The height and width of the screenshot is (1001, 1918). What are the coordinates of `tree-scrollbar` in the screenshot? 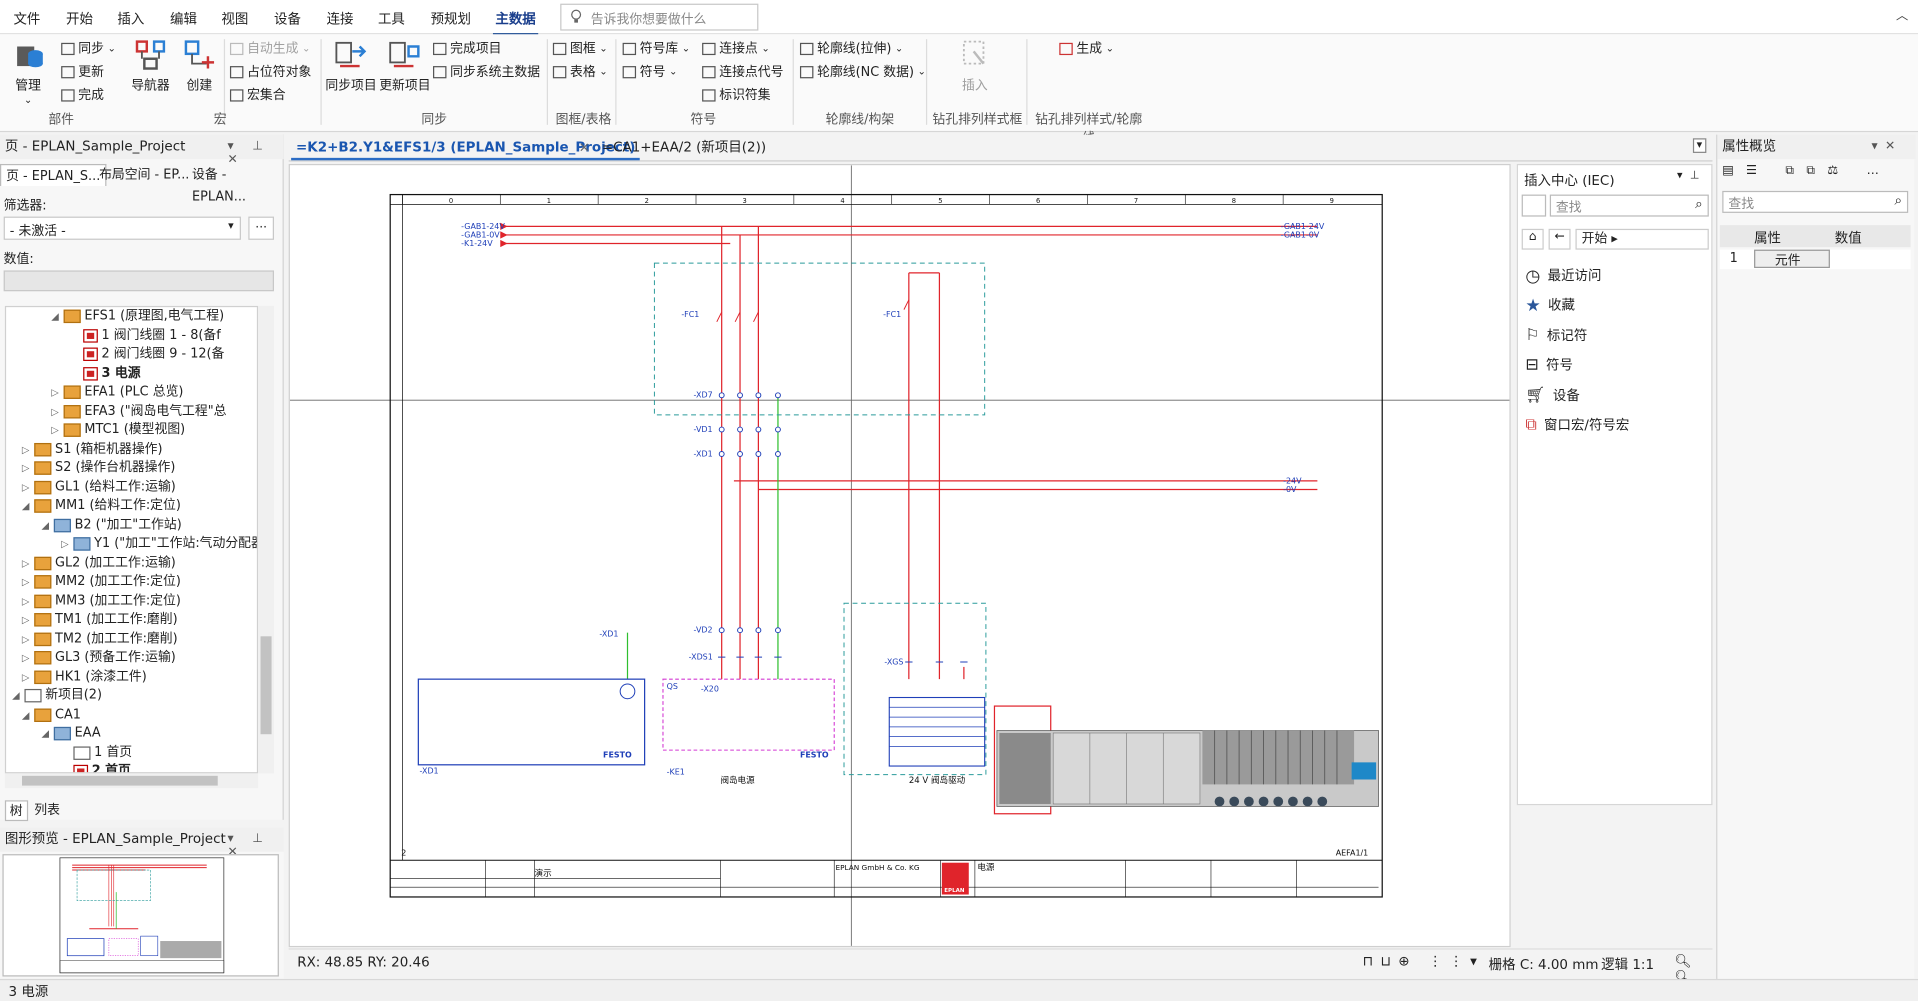 It's located at (266, 539).